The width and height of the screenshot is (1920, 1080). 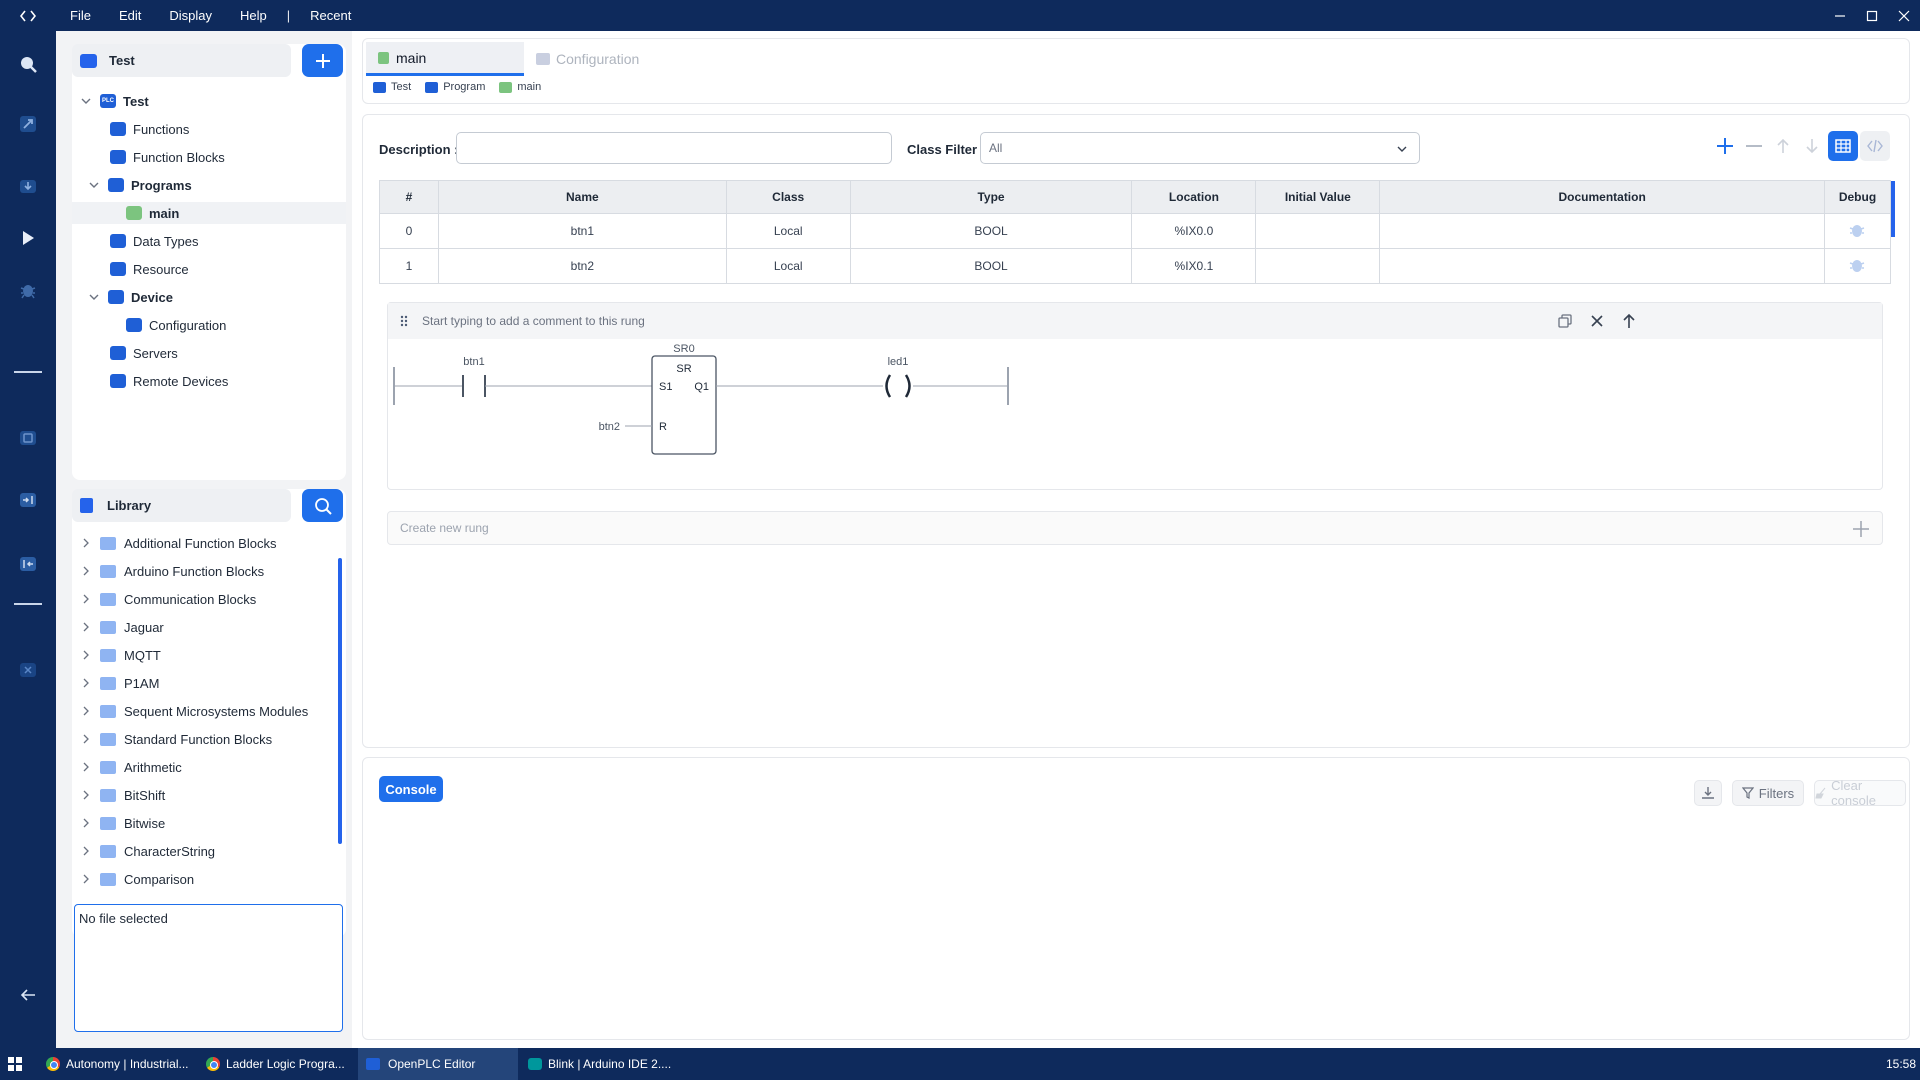 What do you see at coordinates (147, 851) in the screenshot?
I see `library-item: CharacterString` at bounding box center [147, 851].